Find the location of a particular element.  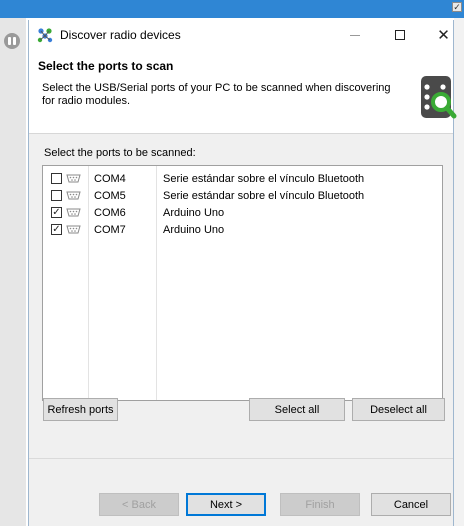

port-row-com7: ✓ COM7 Arduino Uno is located at coordinates (242, 229).